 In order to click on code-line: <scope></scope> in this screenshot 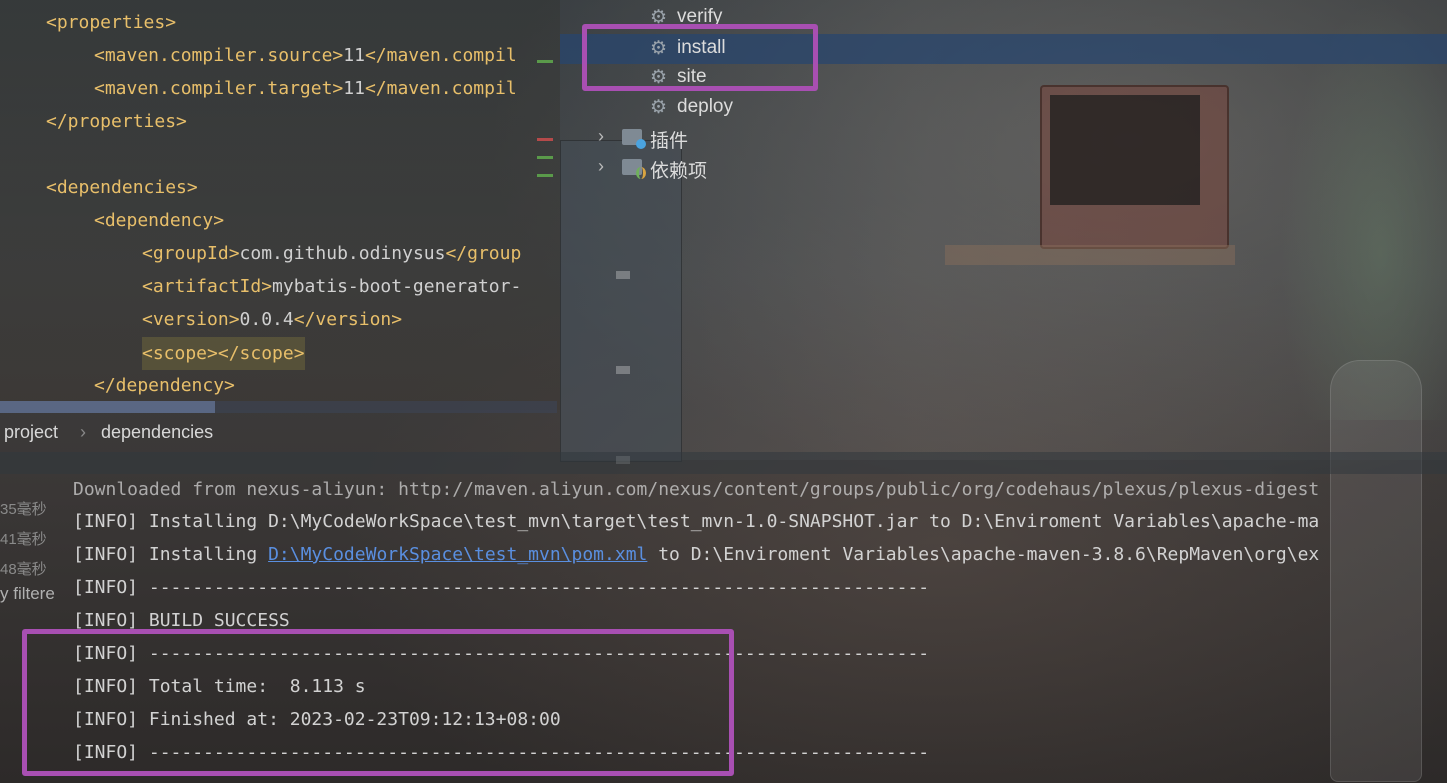, I will do `click(223, 353)`.